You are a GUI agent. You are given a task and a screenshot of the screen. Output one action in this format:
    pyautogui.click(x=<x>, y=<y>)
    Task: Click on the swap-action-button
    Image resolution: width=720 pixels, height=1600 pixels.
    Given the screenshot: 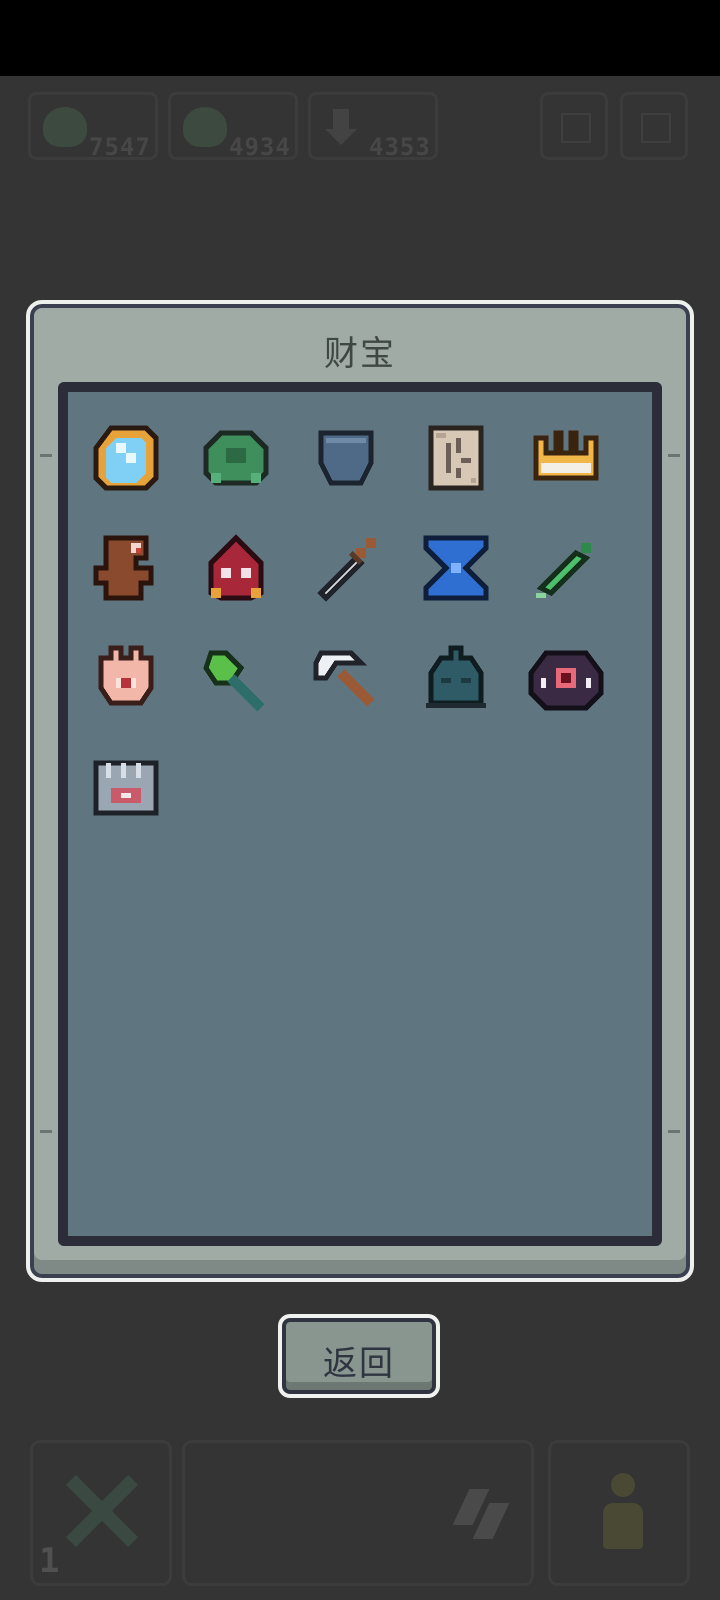 What is the action you would take?
    pyautogui.click(x=358, y=1513)
    